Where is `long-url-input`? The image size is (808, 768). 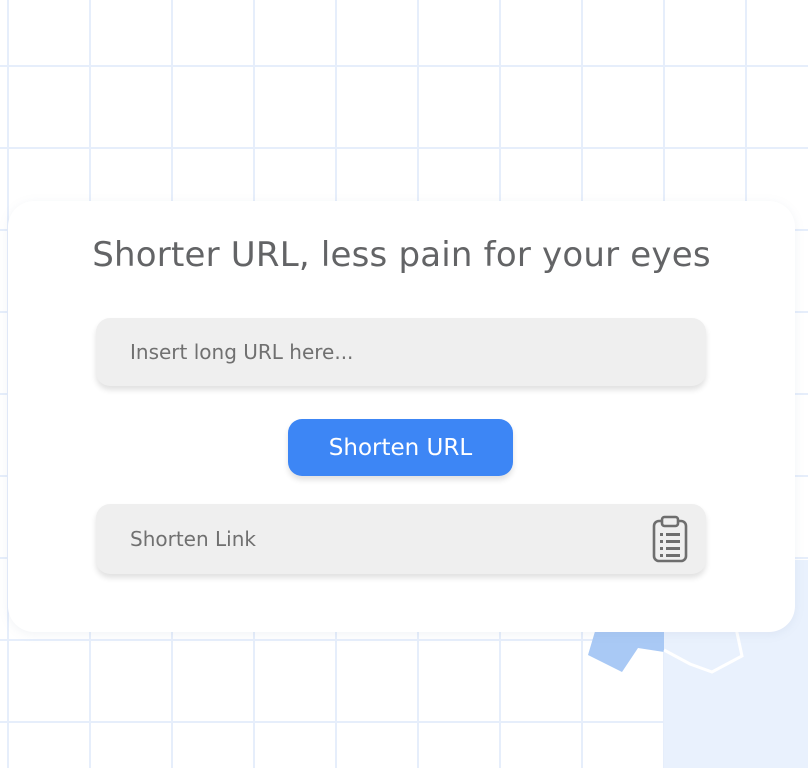
long-url-input is located at coordinates (401, 352).